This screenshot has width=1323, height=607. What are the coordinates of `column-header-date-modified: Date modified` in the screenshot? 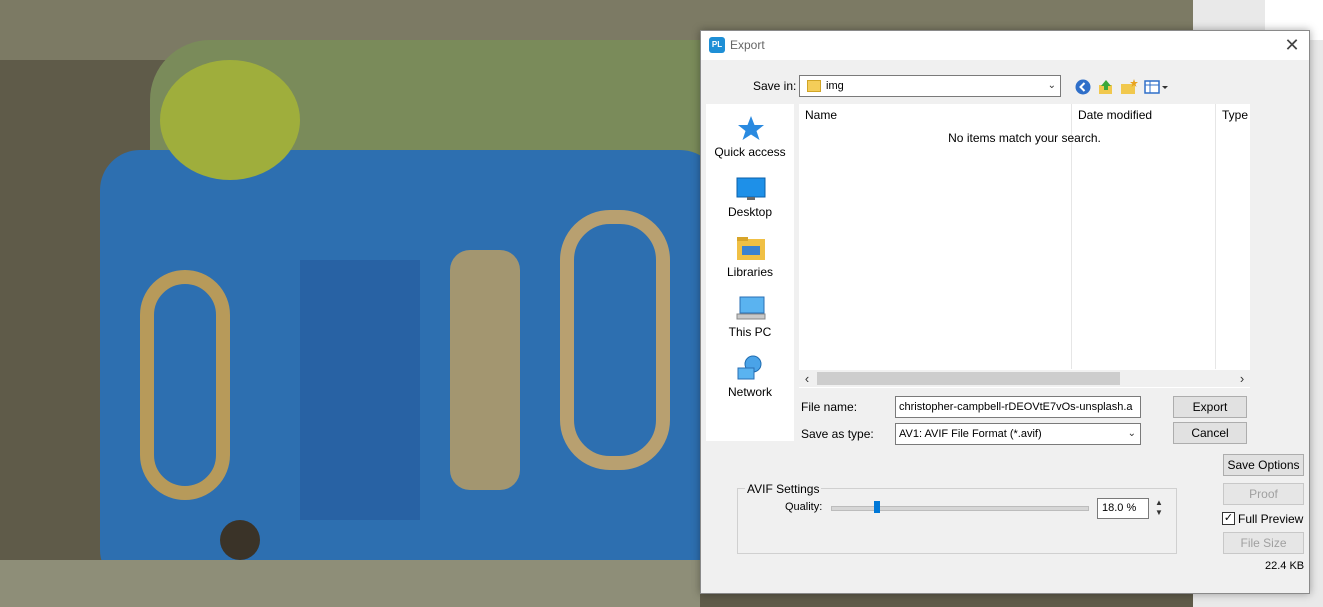 It's located at (1143, 115).